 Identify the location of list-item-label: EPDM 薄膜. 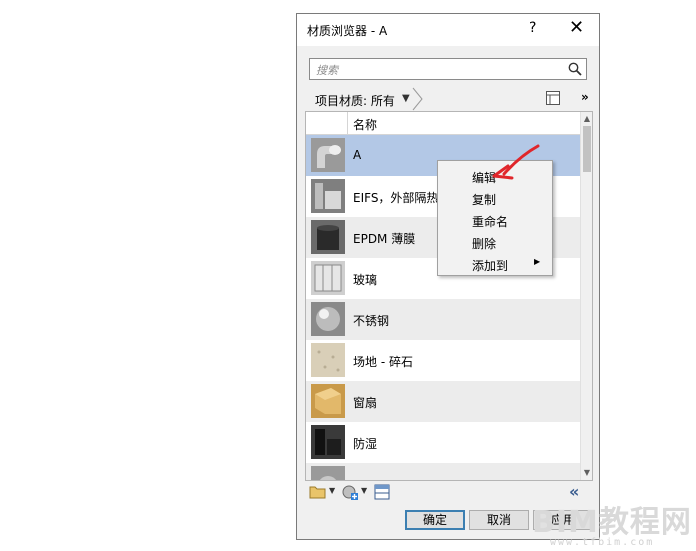
(384, 239).